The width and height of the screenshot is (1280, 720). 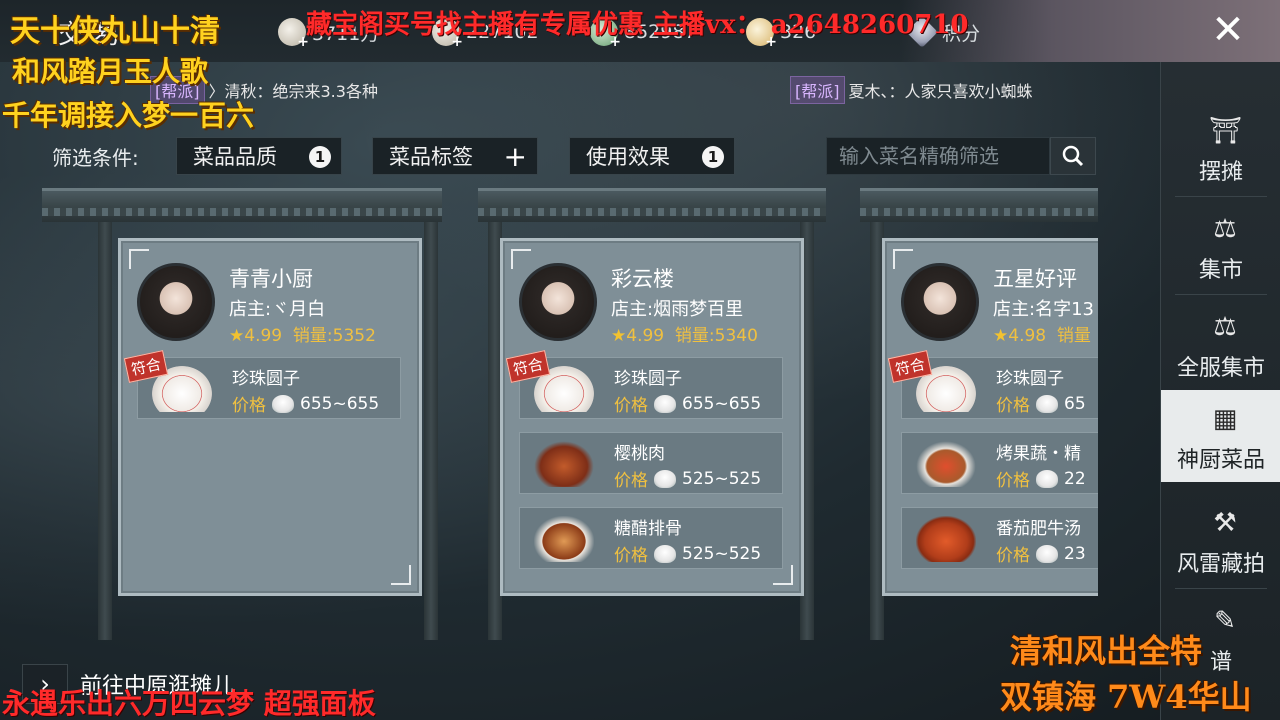 What do you see at coordinates (1038, 454) in the screenshot?
I see `dish-name: 烤果蔬・精` at bounding box center [1038, 454].